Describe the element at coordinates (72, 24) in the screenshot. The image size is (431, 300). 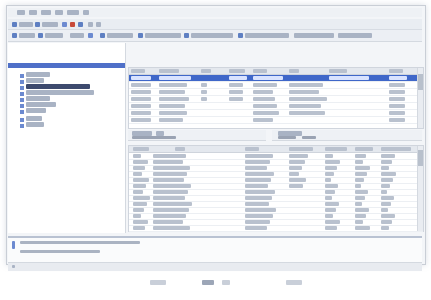
I see `stop-icon` at that location.